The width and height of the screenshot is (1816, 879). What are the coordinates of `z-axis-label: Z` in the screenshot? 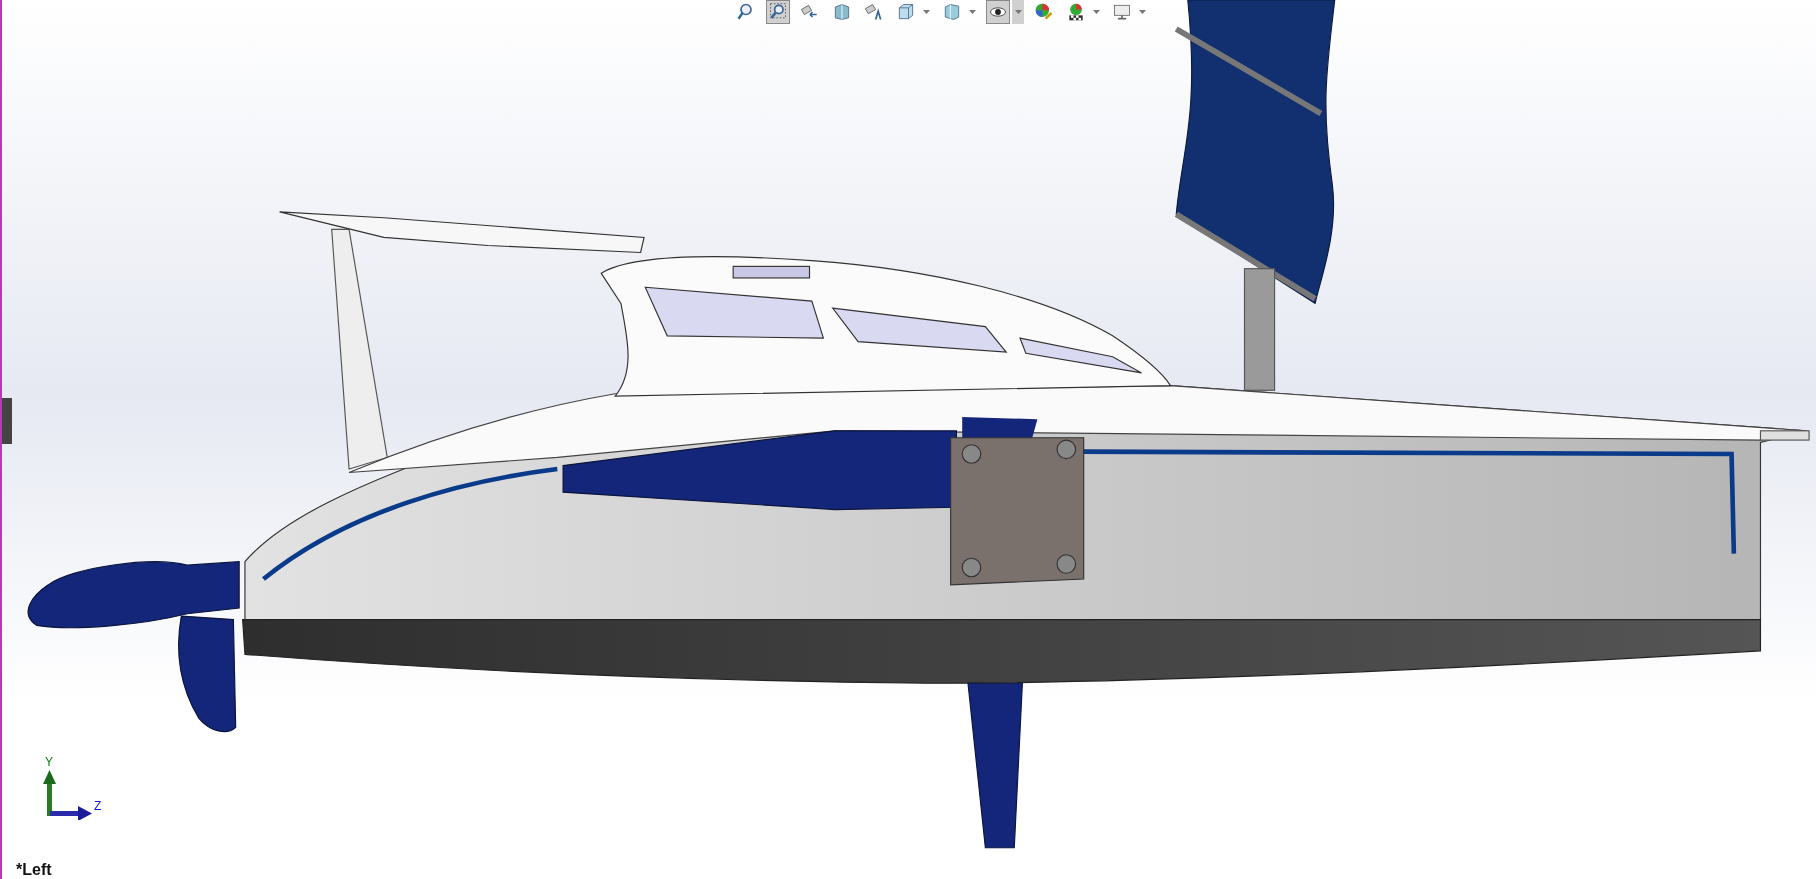 It's located at (98, 806).